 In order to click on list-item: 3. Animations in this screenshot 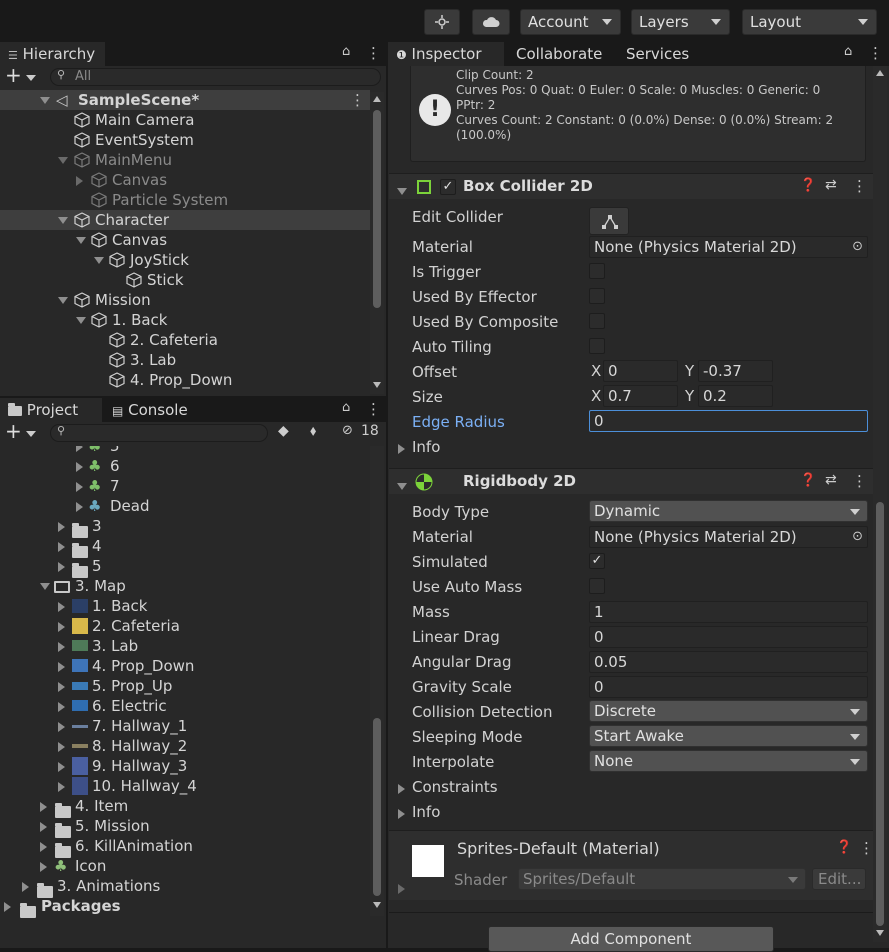, I will do `click(80, 887)`.